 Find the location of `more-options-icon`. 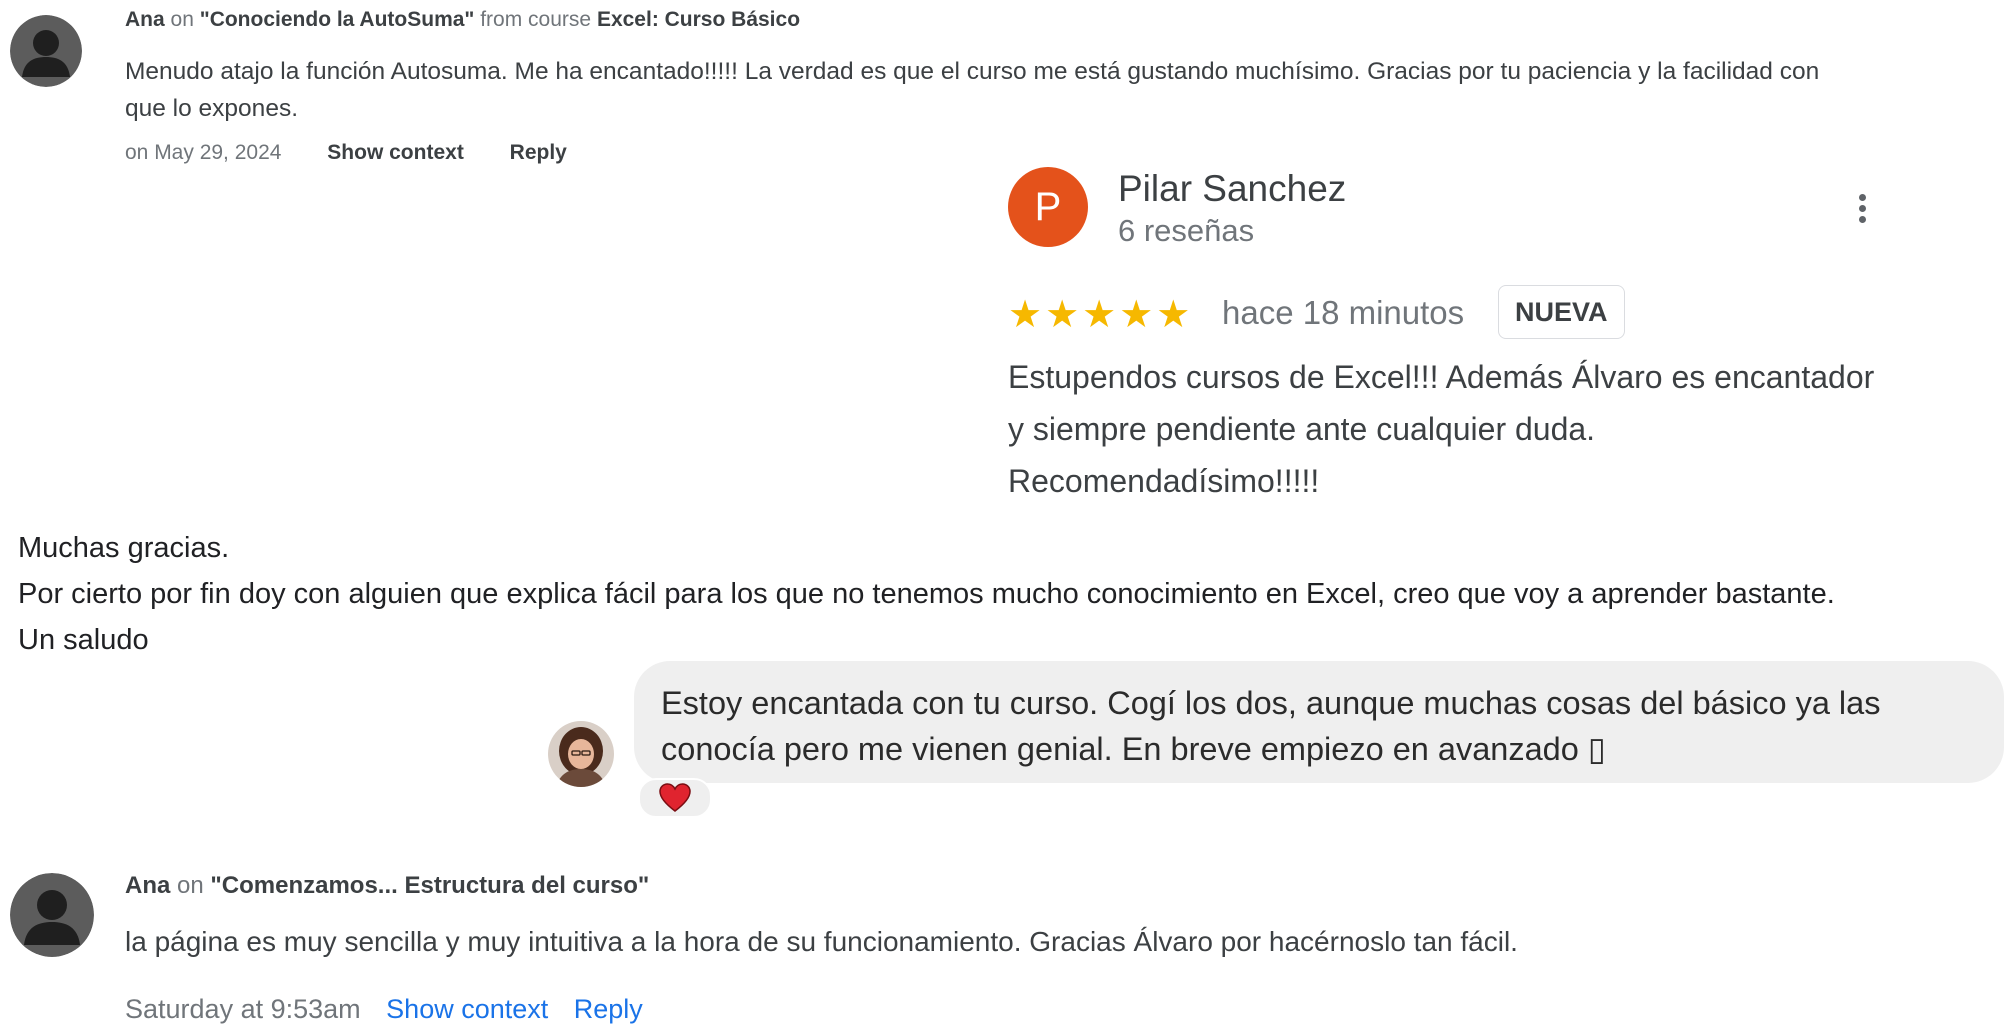

more-options-icon is located at coordinates (1862, 215).